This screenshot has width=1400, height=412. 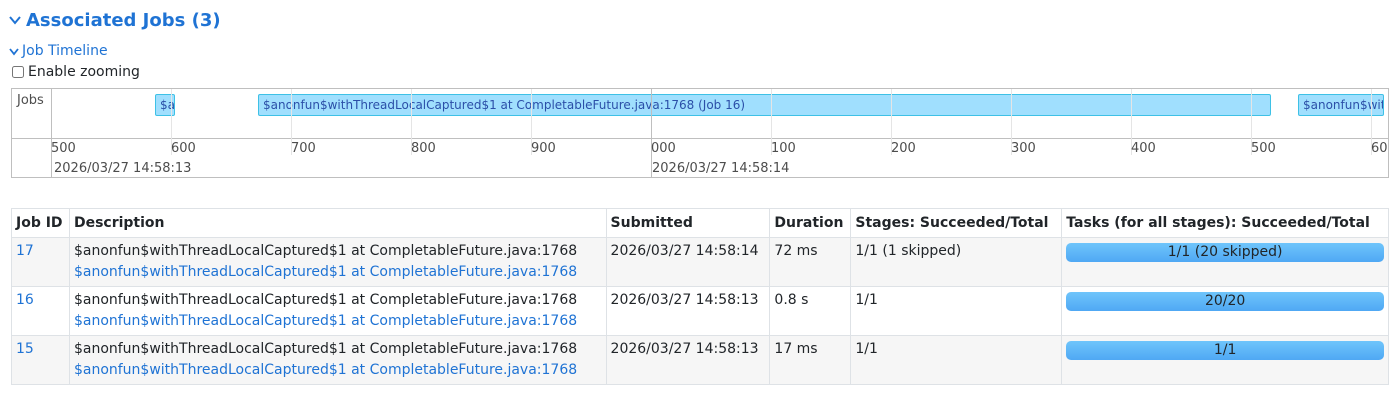 I want to click on timeline-tick-label: 200, so click(x=903, y=148).